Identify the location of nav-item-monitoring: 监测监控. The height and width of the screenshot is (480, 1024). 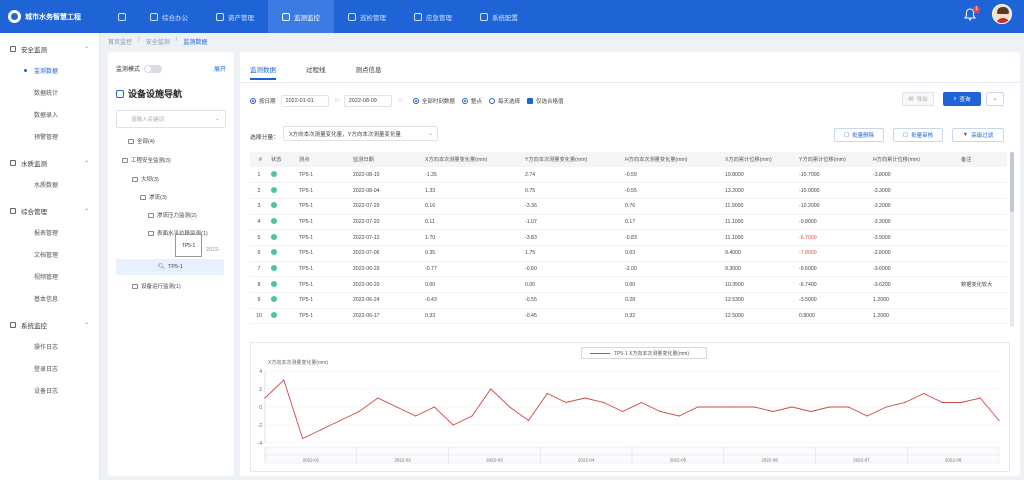
(301, 16).